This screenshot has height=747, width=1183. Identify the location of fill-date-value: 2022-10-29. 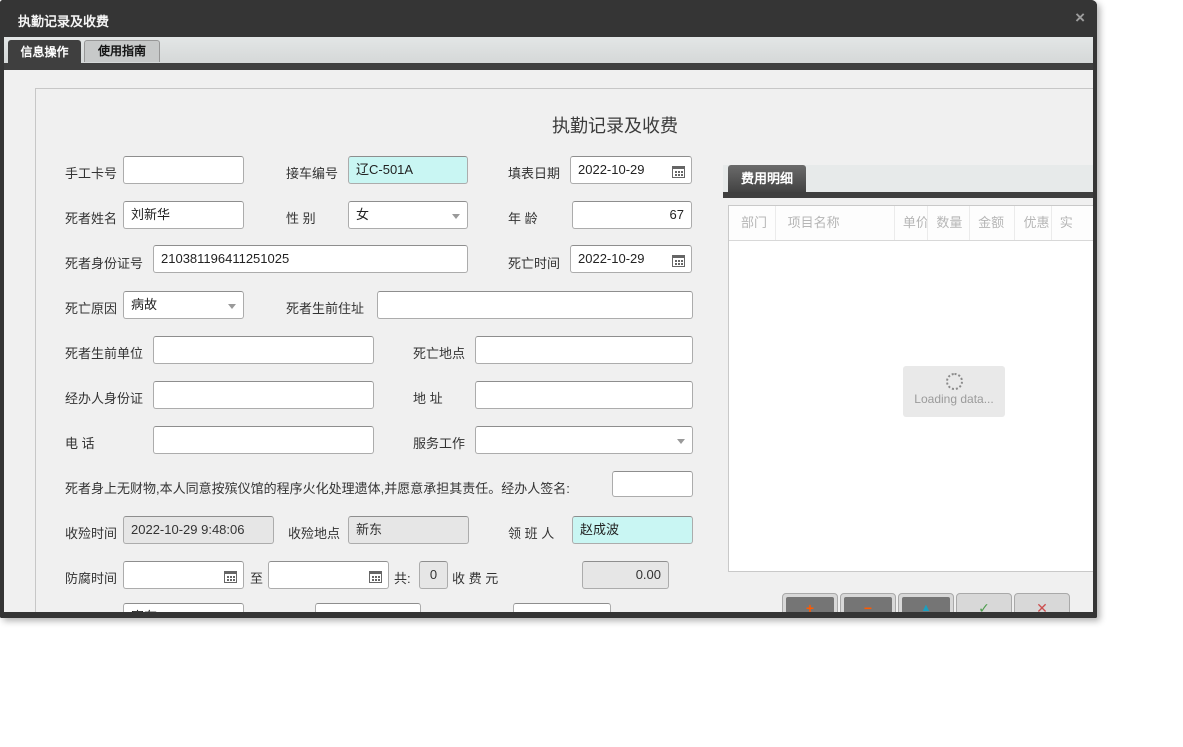
(611, 169).